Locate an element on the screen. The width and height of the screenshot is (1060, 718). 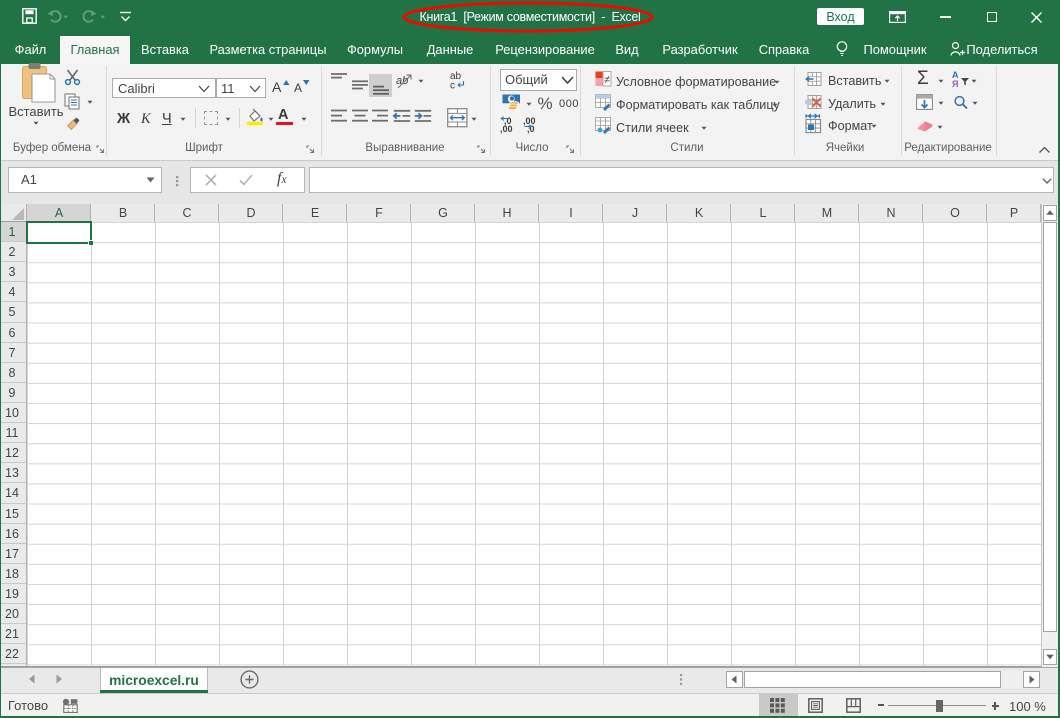
svg-text: c is located at coordinates (452, 86).